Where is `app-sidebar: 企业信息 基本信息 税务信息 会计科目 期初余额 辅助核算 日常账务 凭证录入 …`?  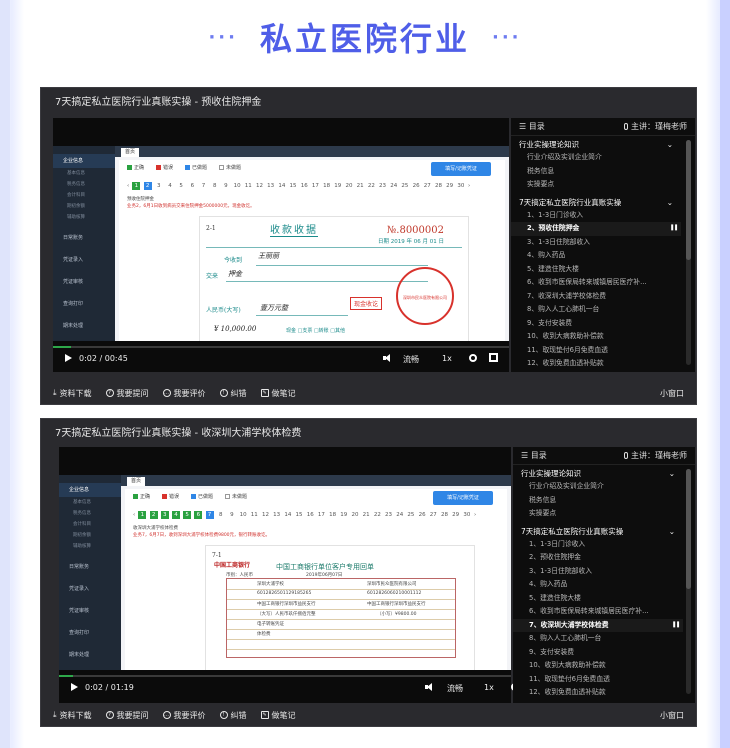 app-sidebar: 企业信息 基本信息 税务信息 会计科目 期初余额 辅助核算 日常账务 凭证录入 … is located at coordinates (84, 243).